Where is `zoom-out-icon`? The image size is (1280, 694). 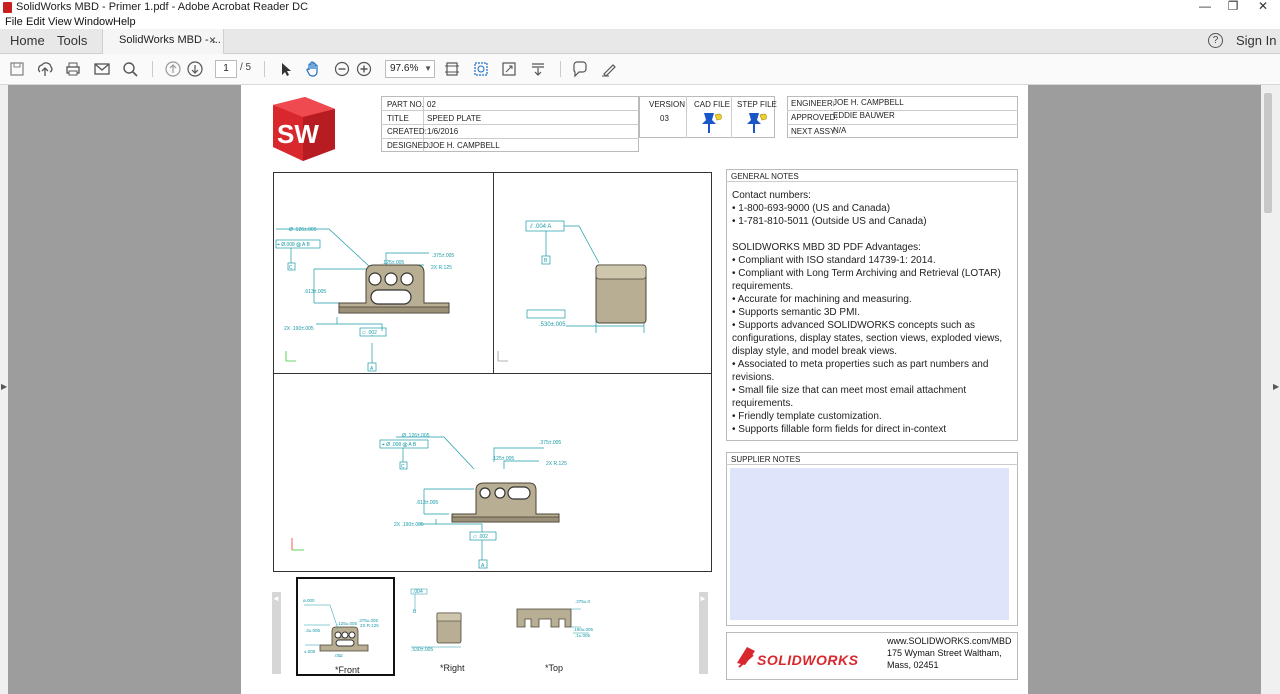 zoom-out-icon is located at coordinates (342, 69).